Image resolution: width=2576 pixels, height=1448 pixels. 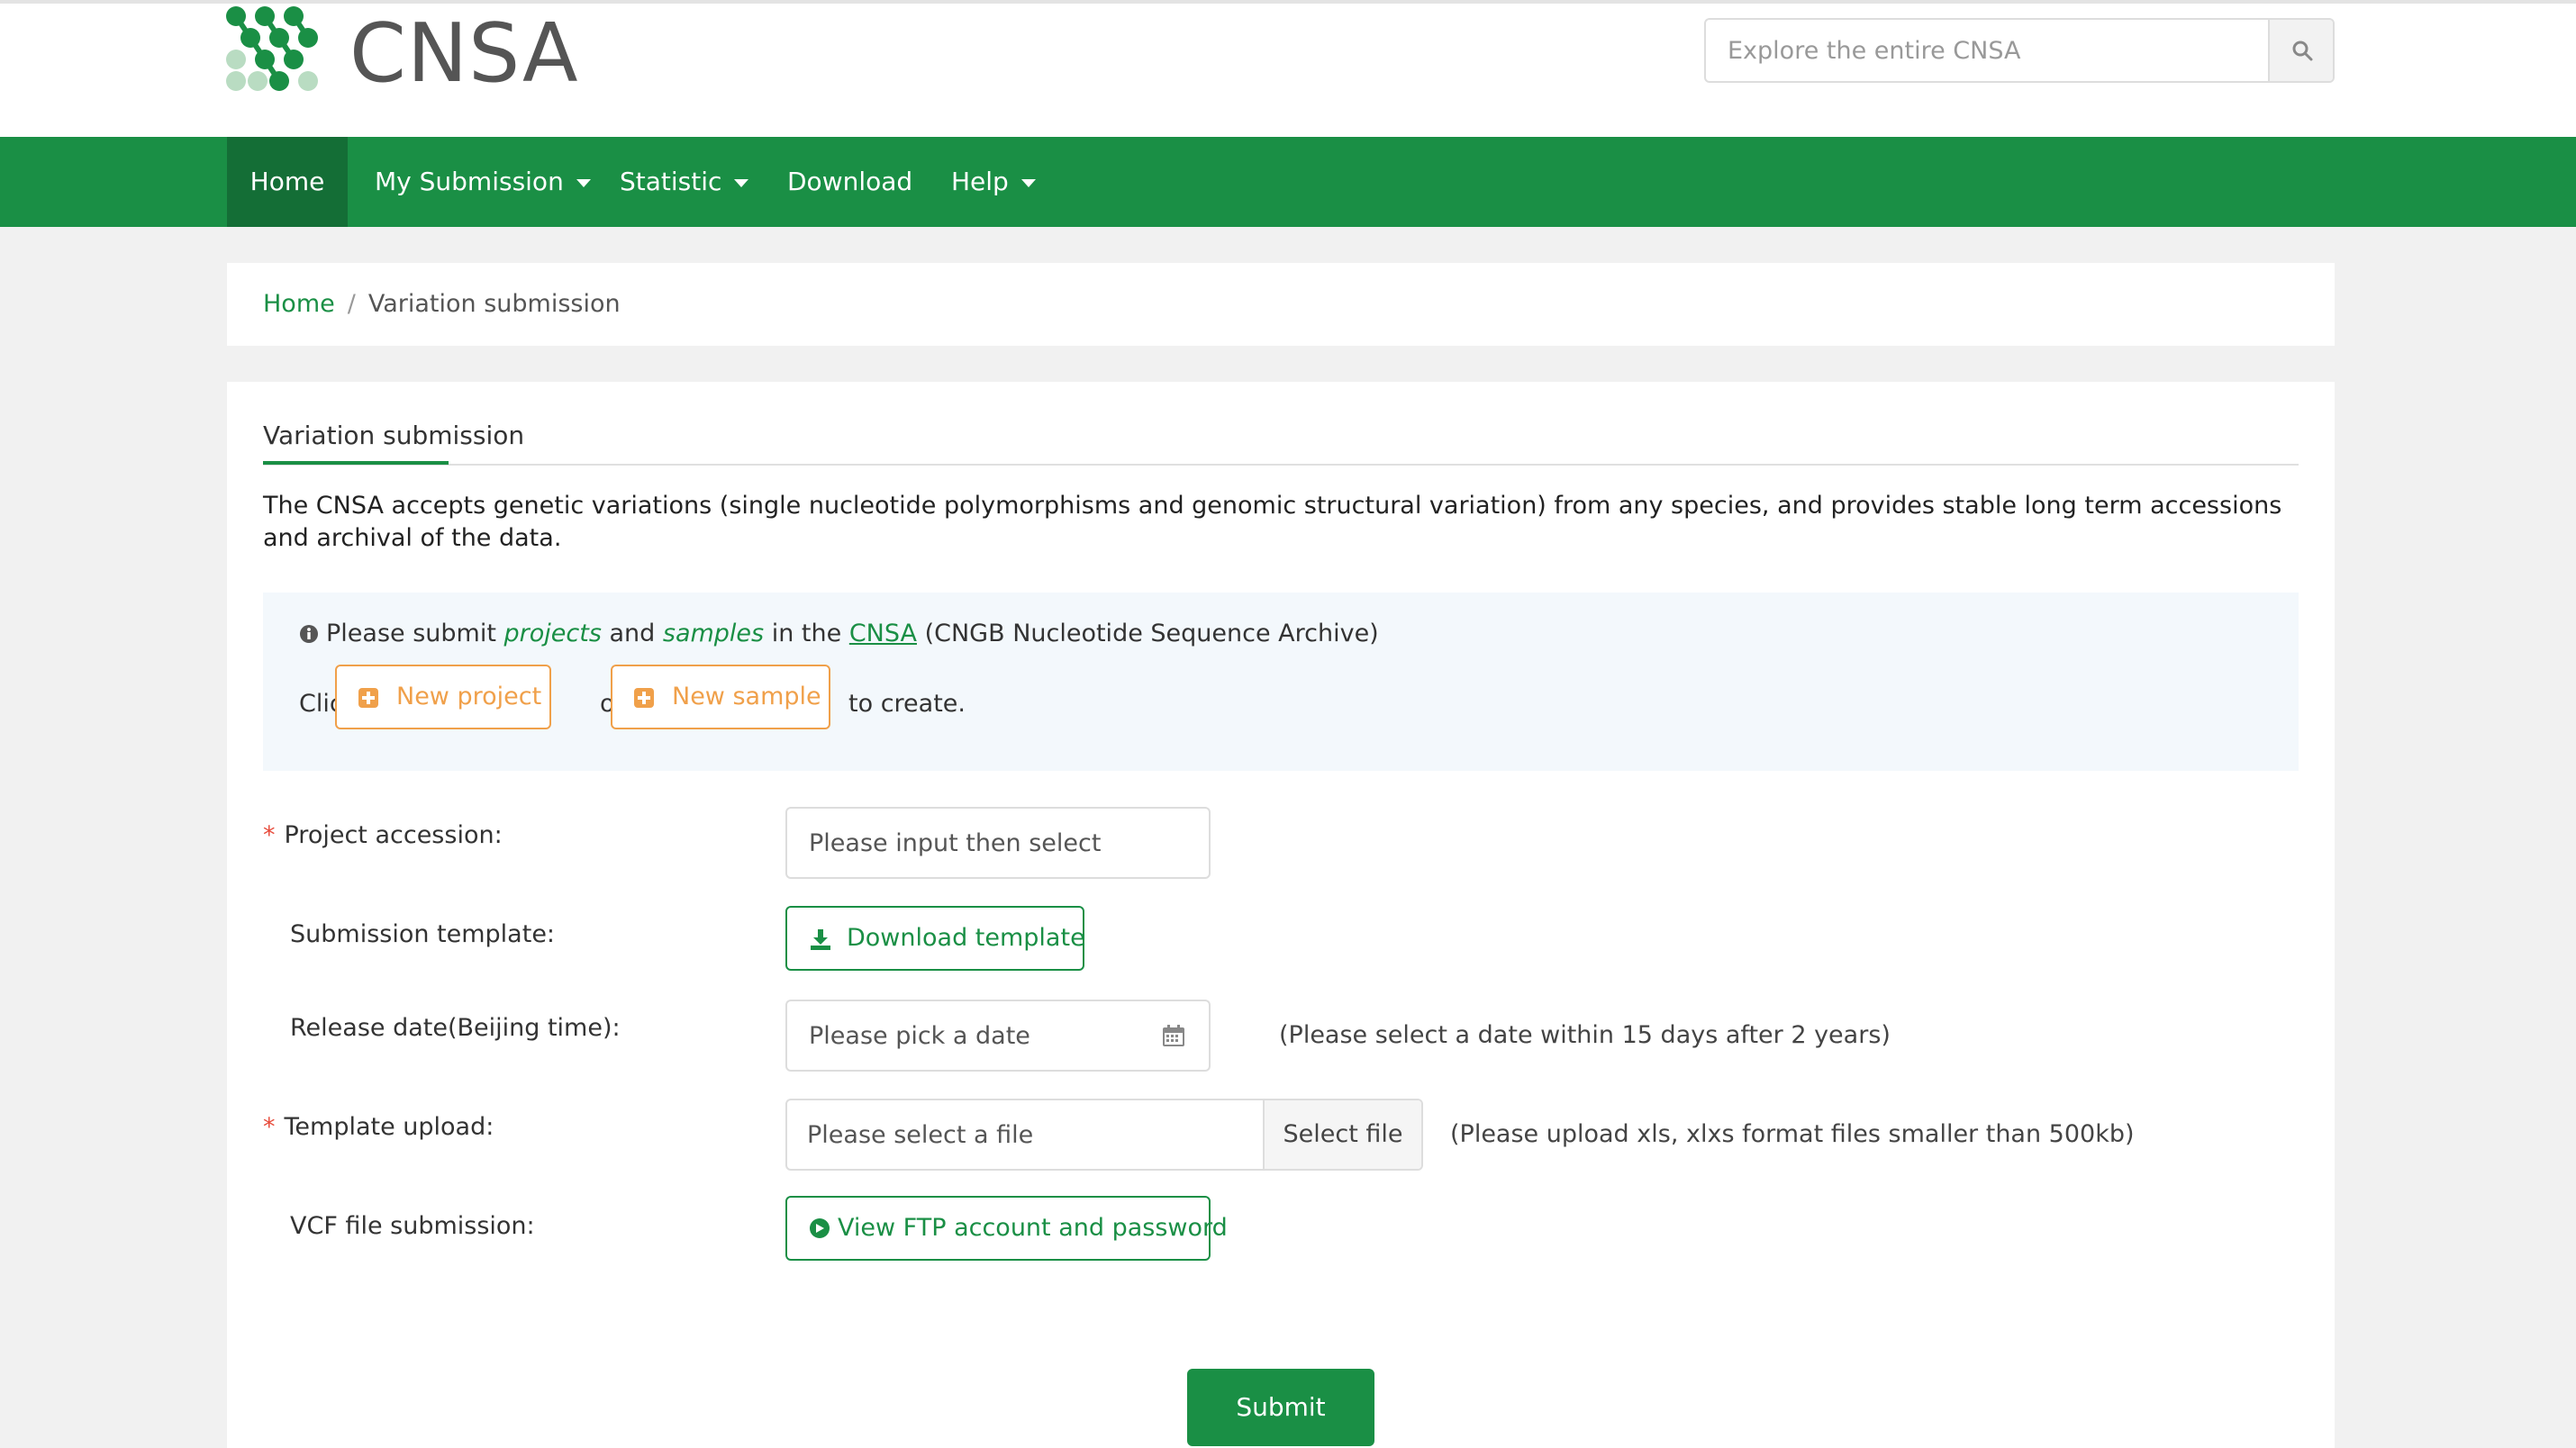 What do you see at coordinates (671, 181) in the screenshot?
I see `nav-statistic-label: Statistic` at bounding box center [671, 181].